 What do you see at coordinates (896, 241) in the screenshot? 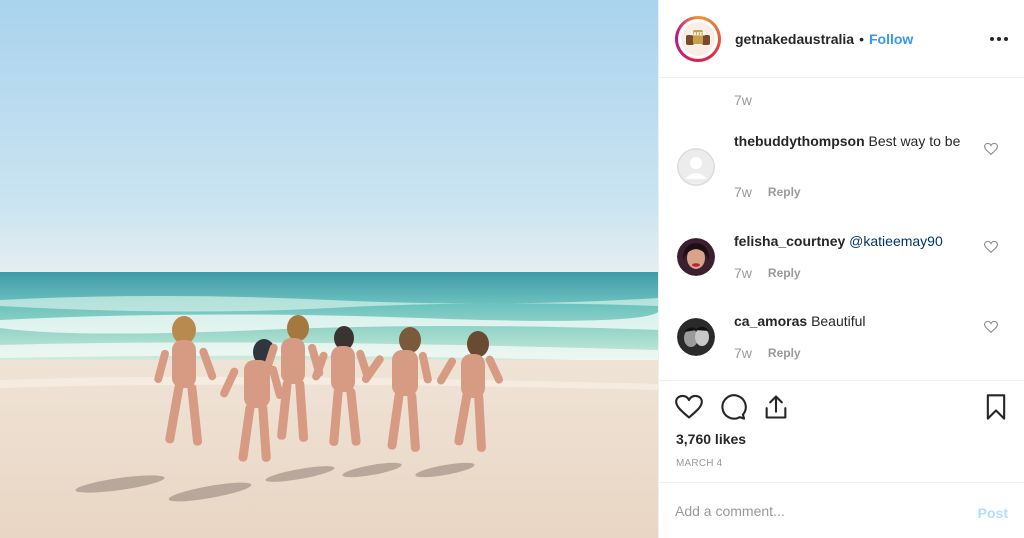
I see `comment-mention-link: @katieemay90` at bounding box center [896, 241].